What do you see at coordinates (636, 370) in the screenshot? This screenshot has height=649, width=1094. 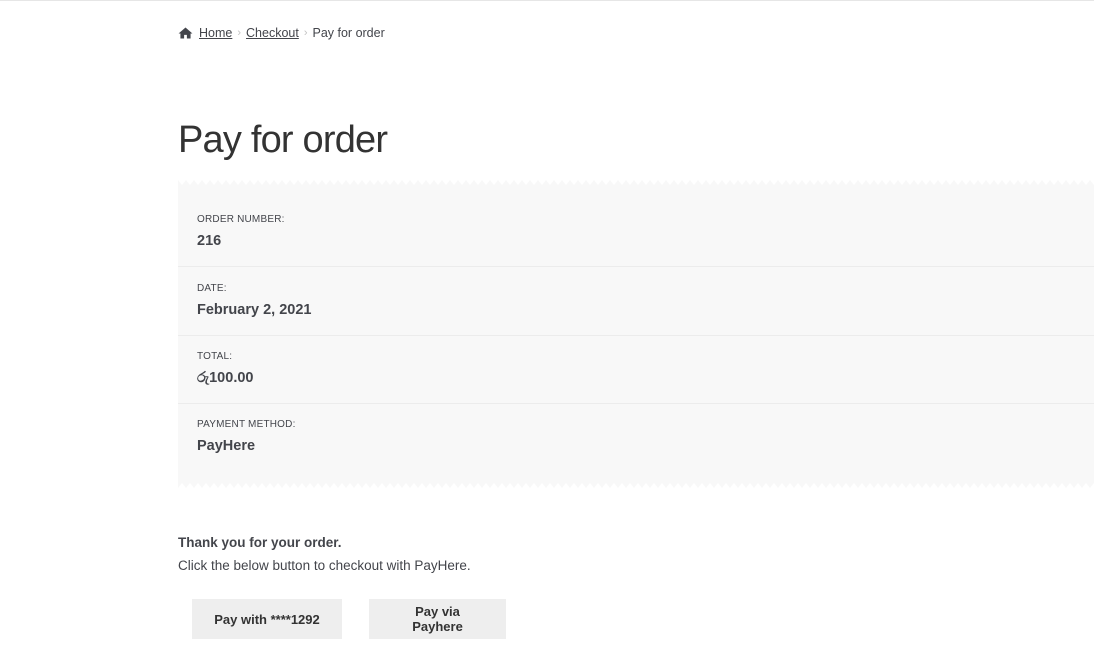 I see `order-total-row: TOTAL: රු100.00` at bounding box center [636, 370].